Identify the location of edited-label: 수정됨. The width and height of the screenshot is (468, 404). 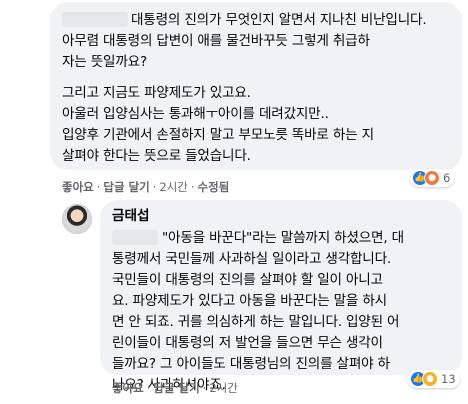
(213, 187).